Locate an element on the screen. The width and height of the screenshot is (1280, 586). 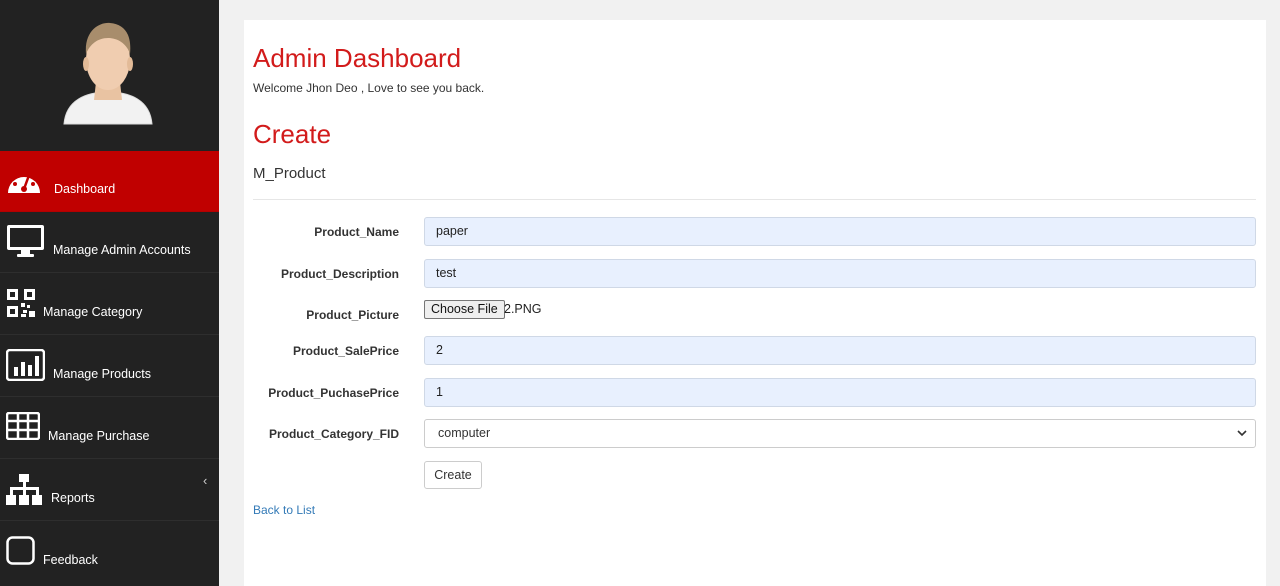
product-saleprice-label: Product_SalePrice is located at coordinates (345, 351).